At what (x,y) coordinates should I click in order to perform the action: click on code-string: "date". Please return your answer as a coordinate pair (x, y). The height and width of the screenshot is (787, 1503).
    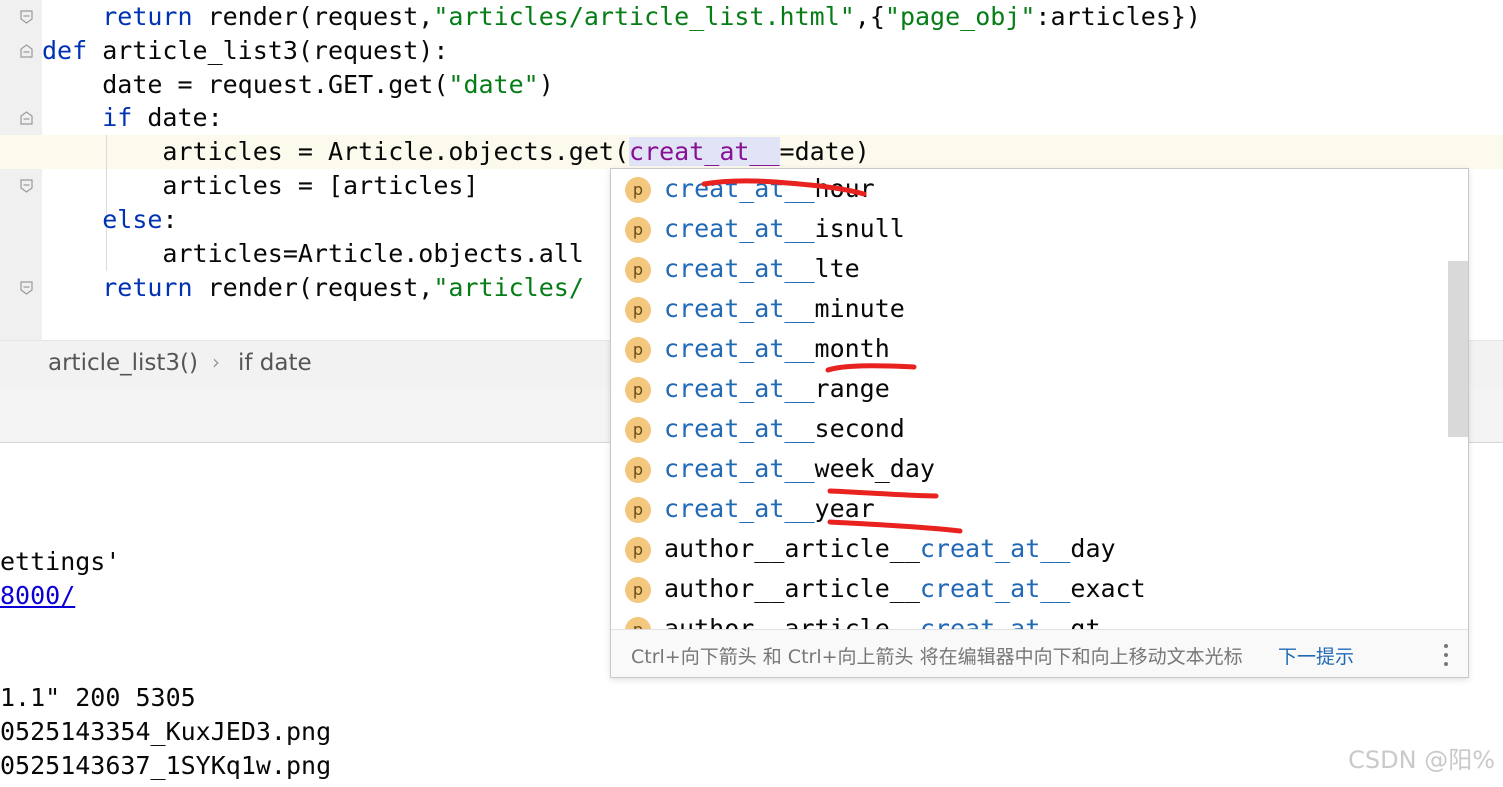
    Looking at the image, I should click on (493, 84).